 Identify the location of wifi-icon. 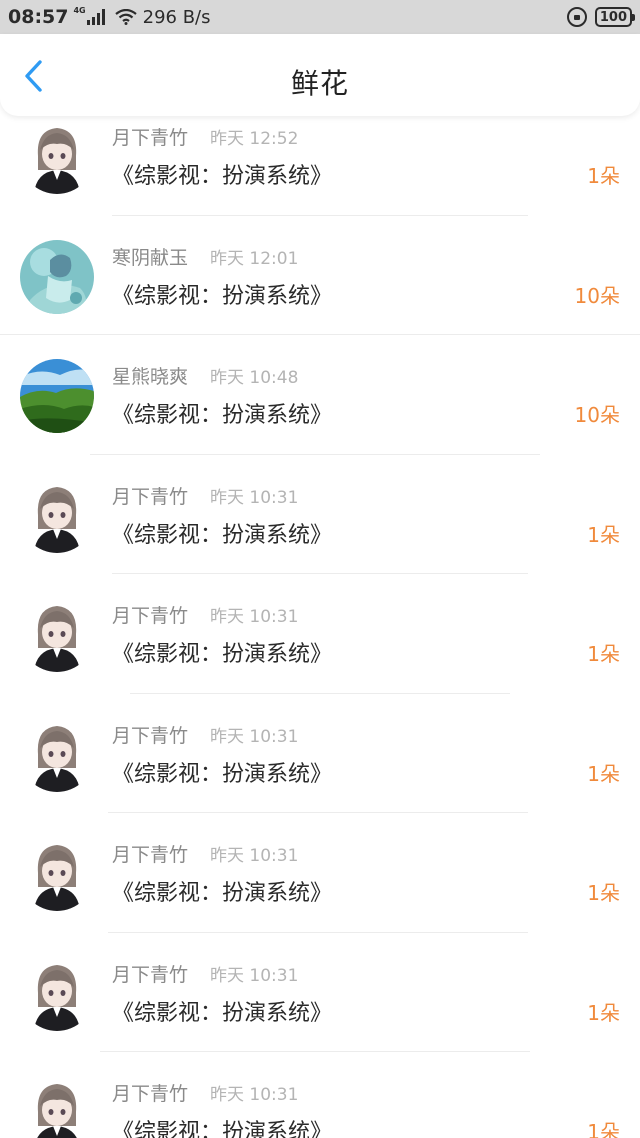
(125, 16).